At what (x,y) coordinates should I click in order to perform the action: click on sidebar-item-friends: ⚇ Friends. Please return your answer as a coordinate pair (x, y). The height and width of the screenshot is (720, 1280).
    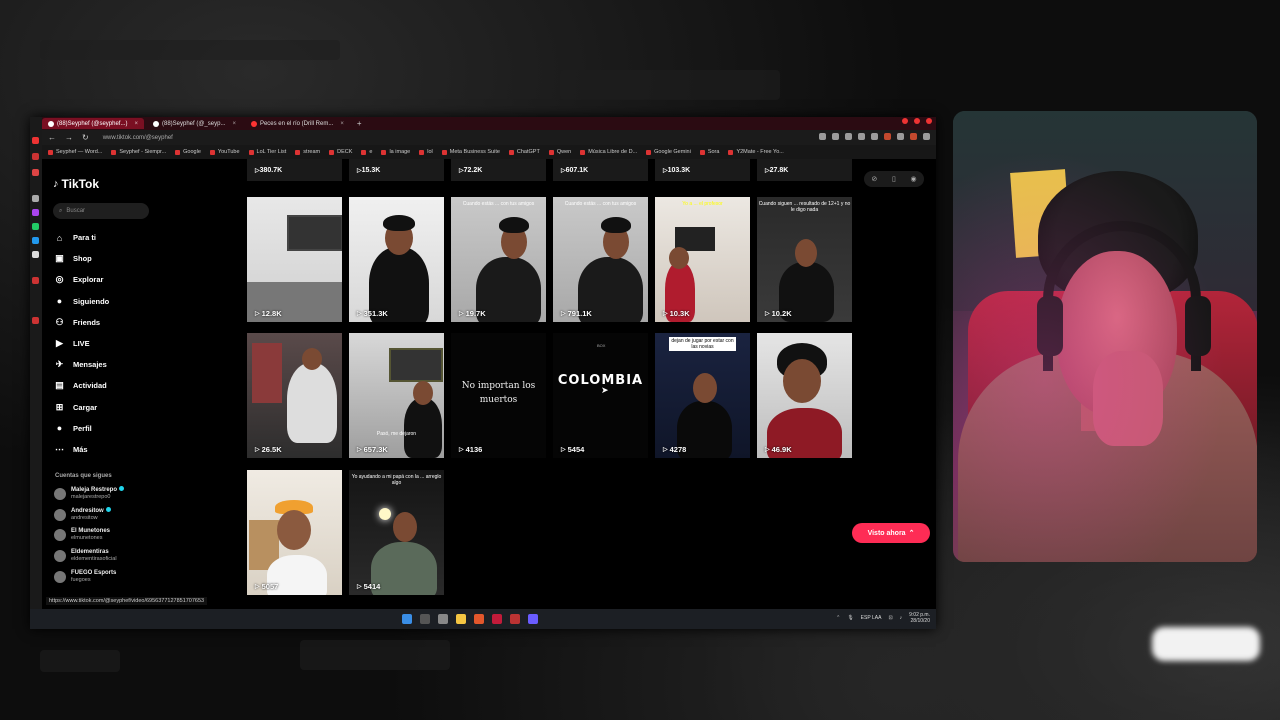
    Looking at the image, I should click on (104, 322).